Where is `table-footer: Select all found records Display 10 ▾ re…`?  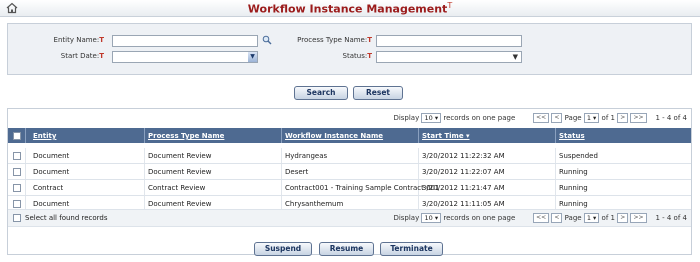
table-footer: Select all found records Display 10 ▾ re… is located at coordinates (349, 218).